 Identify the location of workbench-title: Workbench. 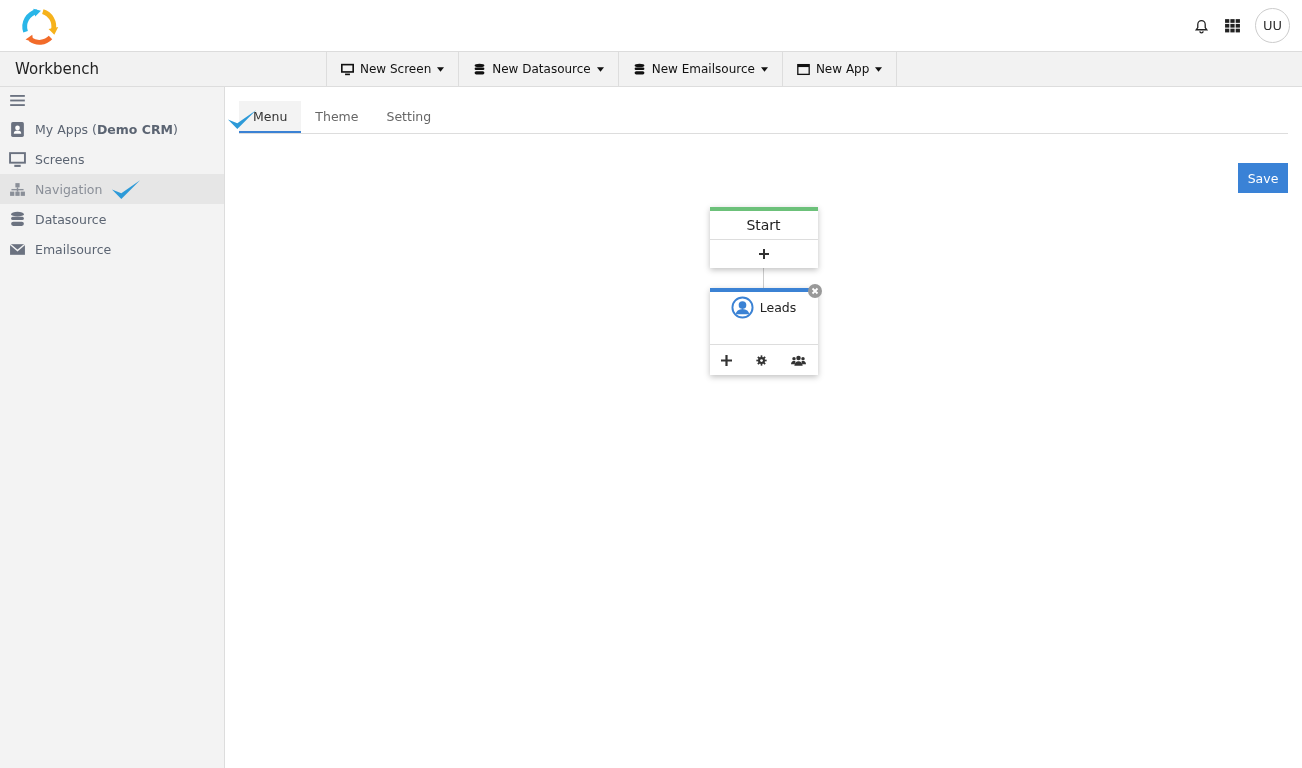
(57, 69).